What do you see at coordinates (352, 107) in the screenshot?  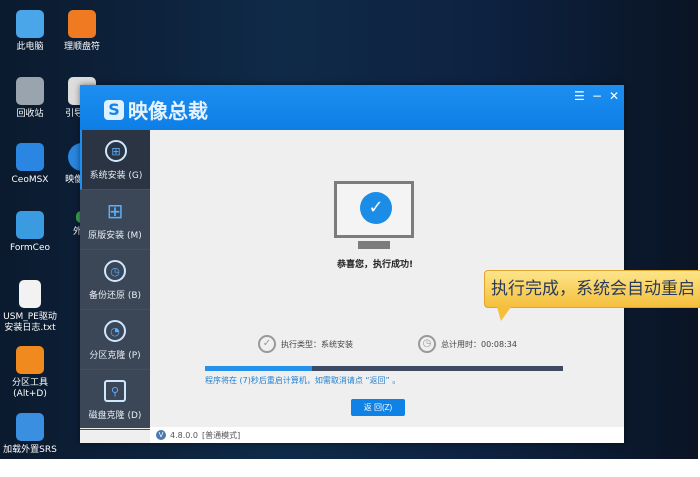 I see `title-bar: S 映像总裁 ☰ − ✕` at bounding box center [352, 107].